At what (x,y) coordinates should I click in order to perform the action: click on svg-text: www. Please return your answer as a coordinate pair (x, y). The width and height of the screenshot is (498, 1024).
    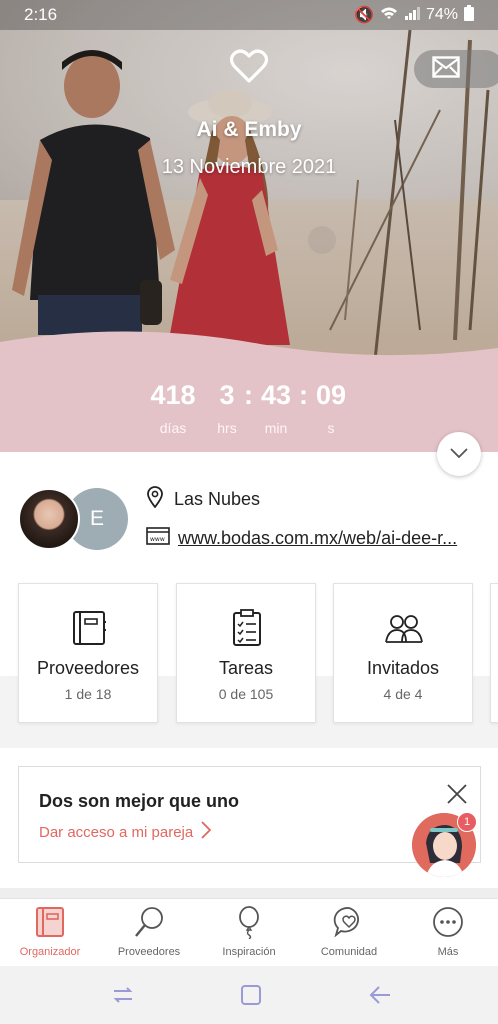
    Looking at the image, I should click on (157, 539).